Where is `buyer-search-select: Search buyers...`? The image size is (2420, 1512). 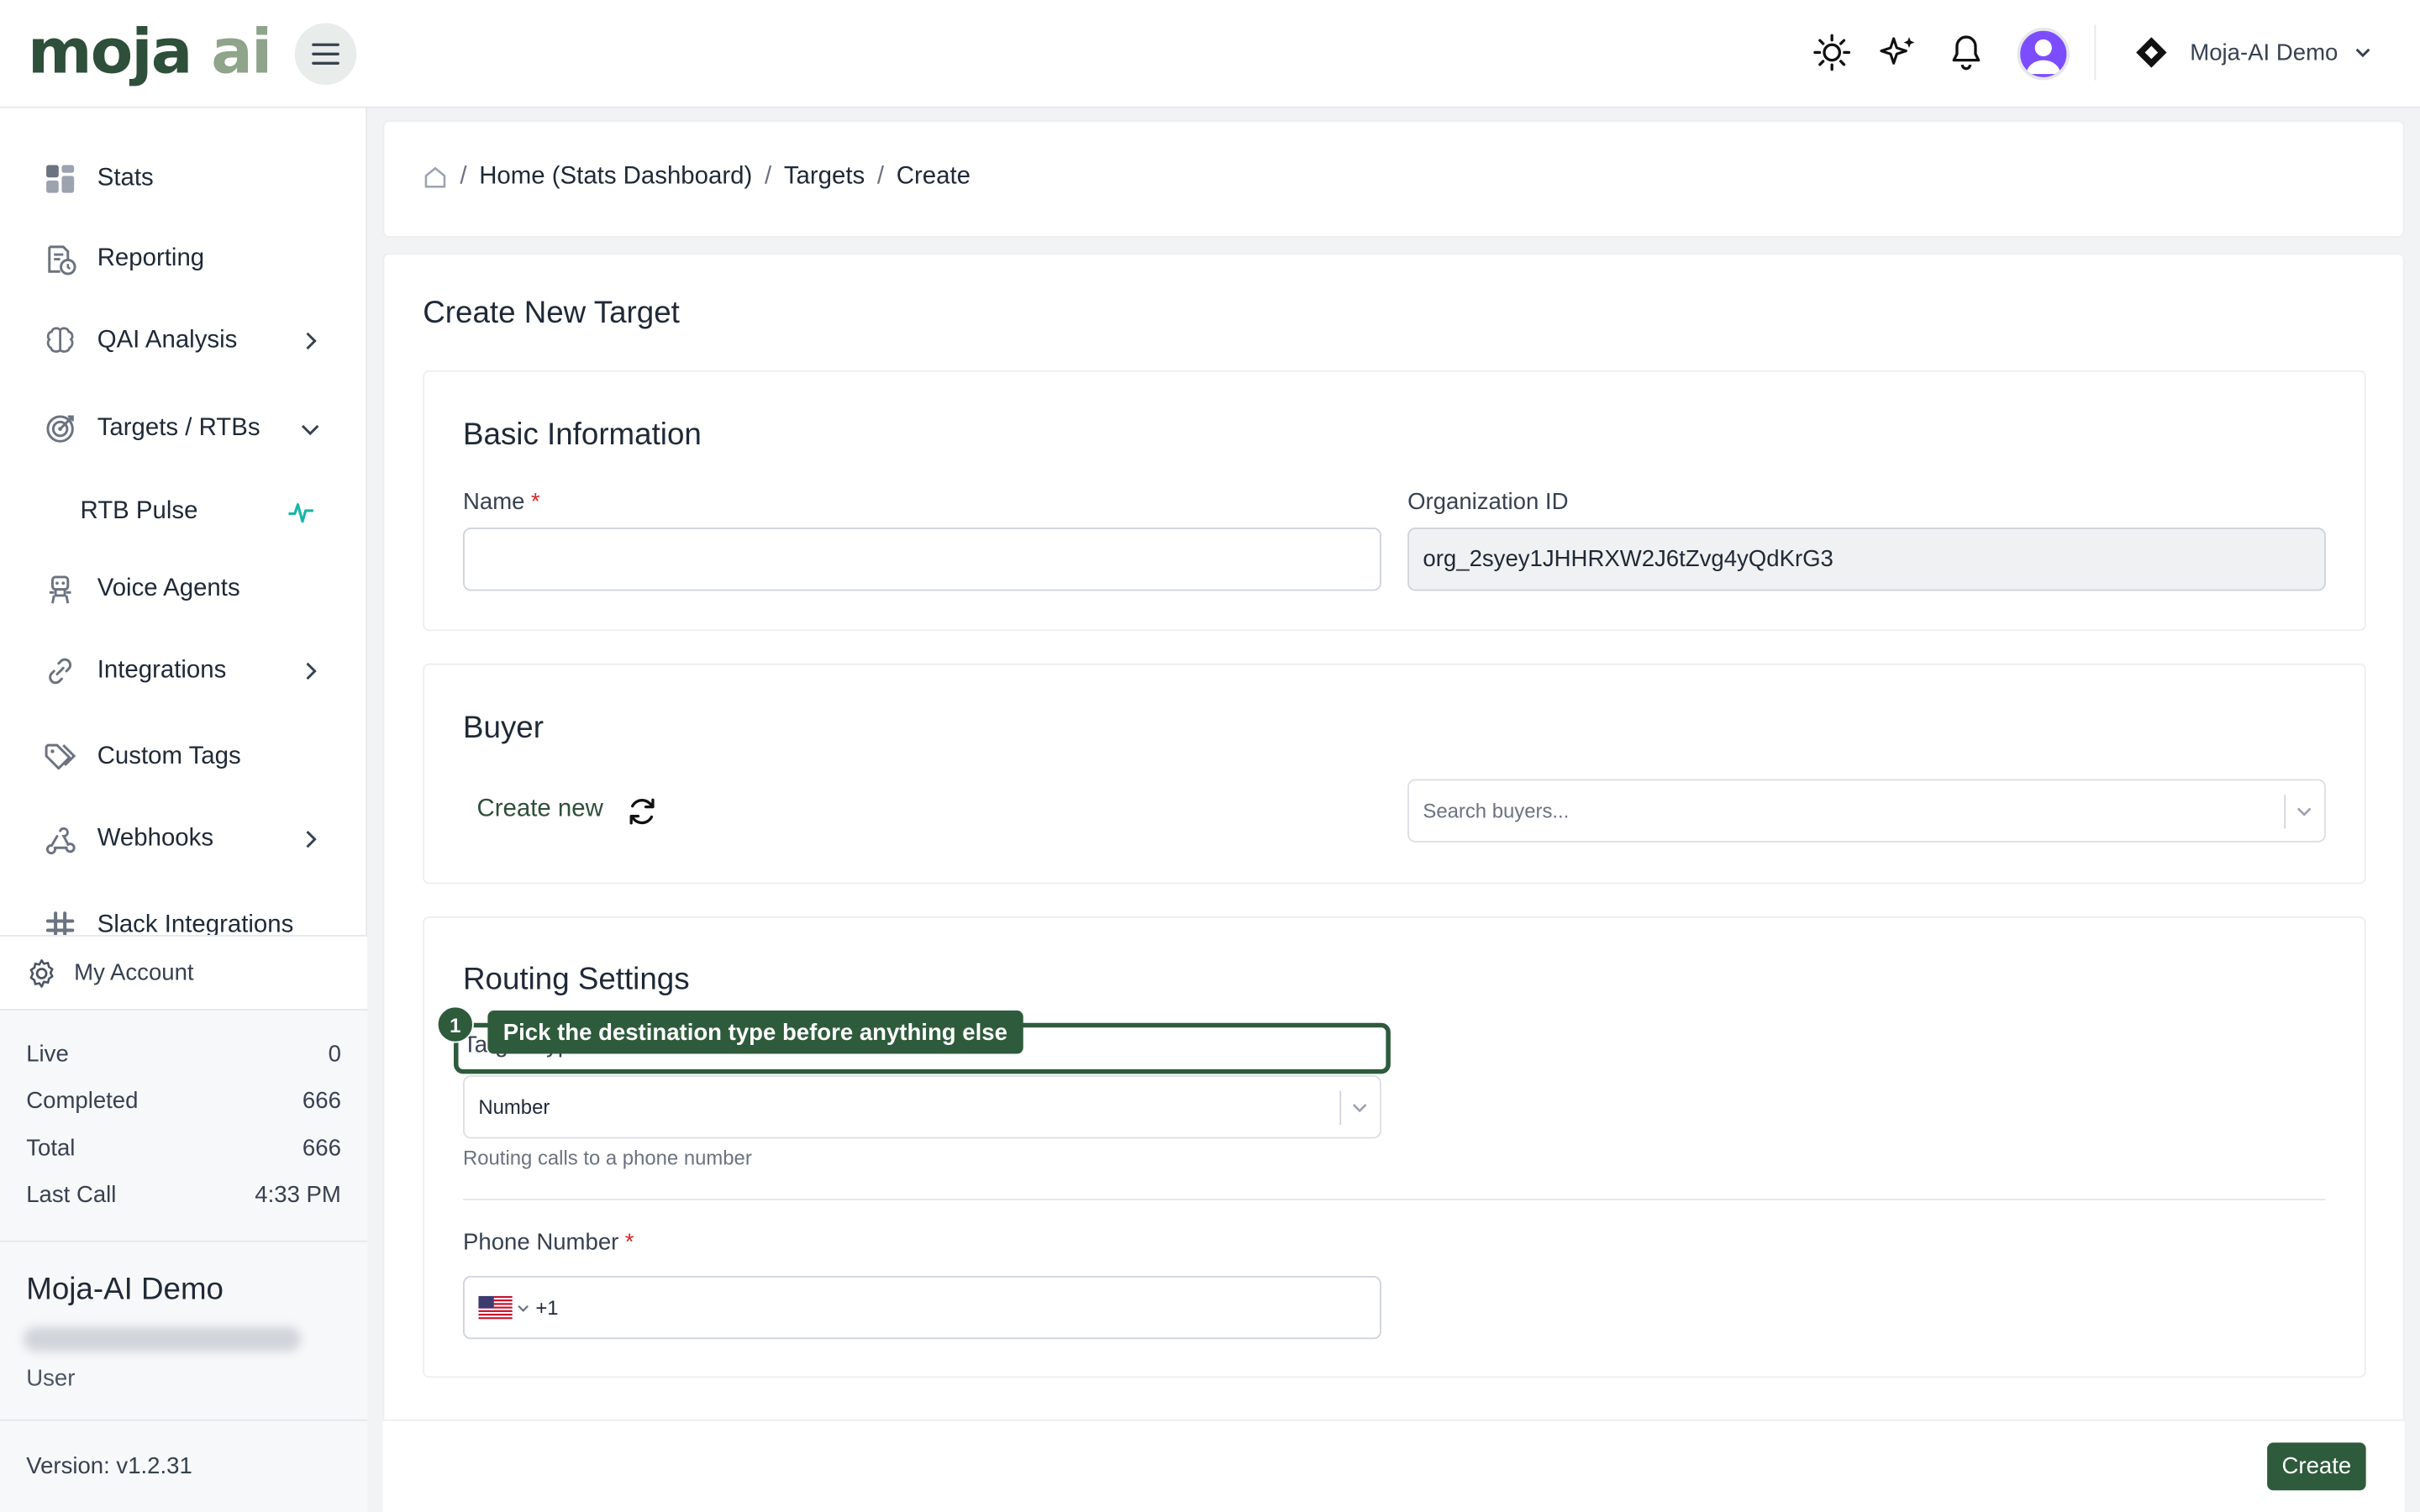 buyer-search-select: Search buyers... is located at coordinates (1866, 811).